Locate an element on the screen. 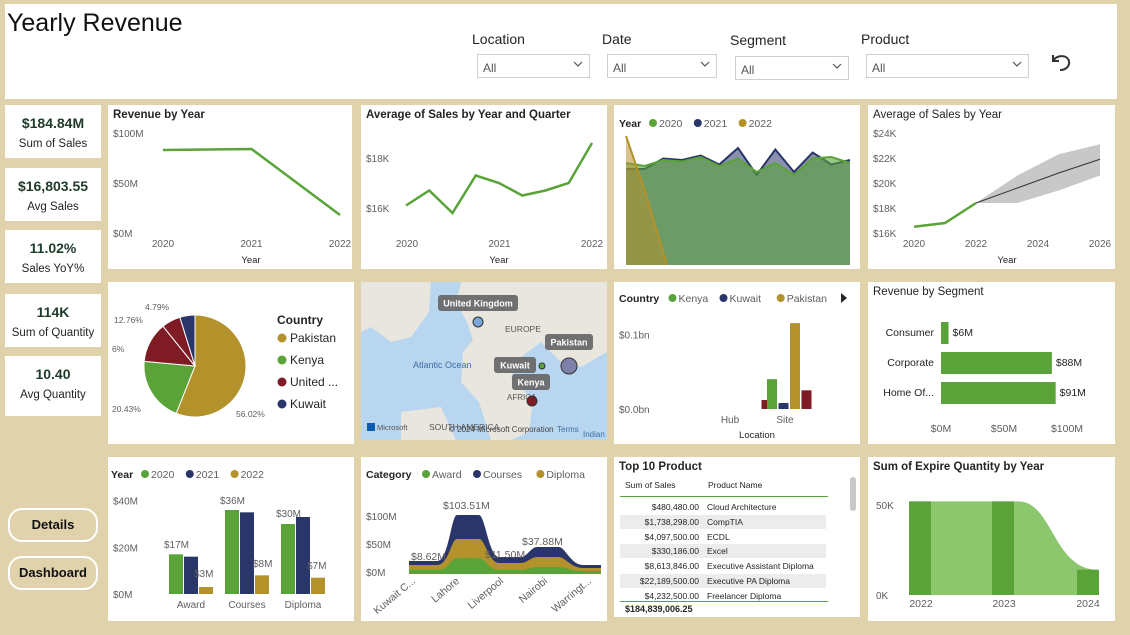 This screenshot has width=1130, height=635. data-label: $37.88M is located at coordinates (542, 542).